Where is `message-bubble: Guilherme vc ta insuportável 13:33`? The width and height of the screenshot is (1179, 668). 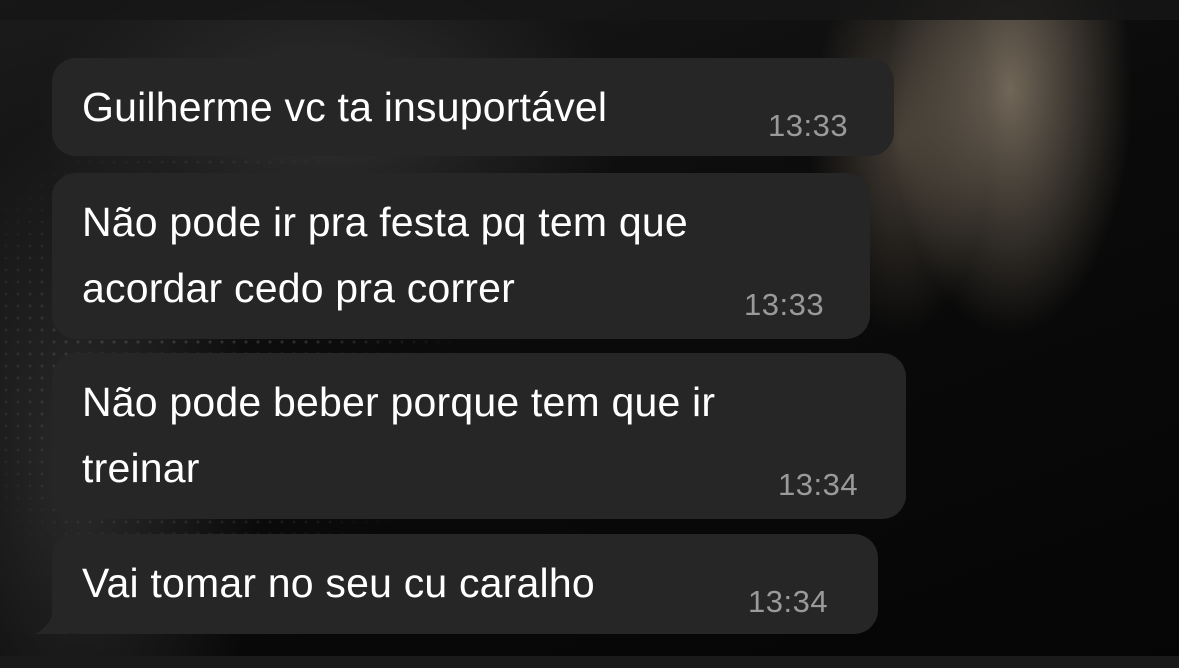
message-bubble: Guilherme vc ta insuportável 13:33 is located at coordinates (473, 107).